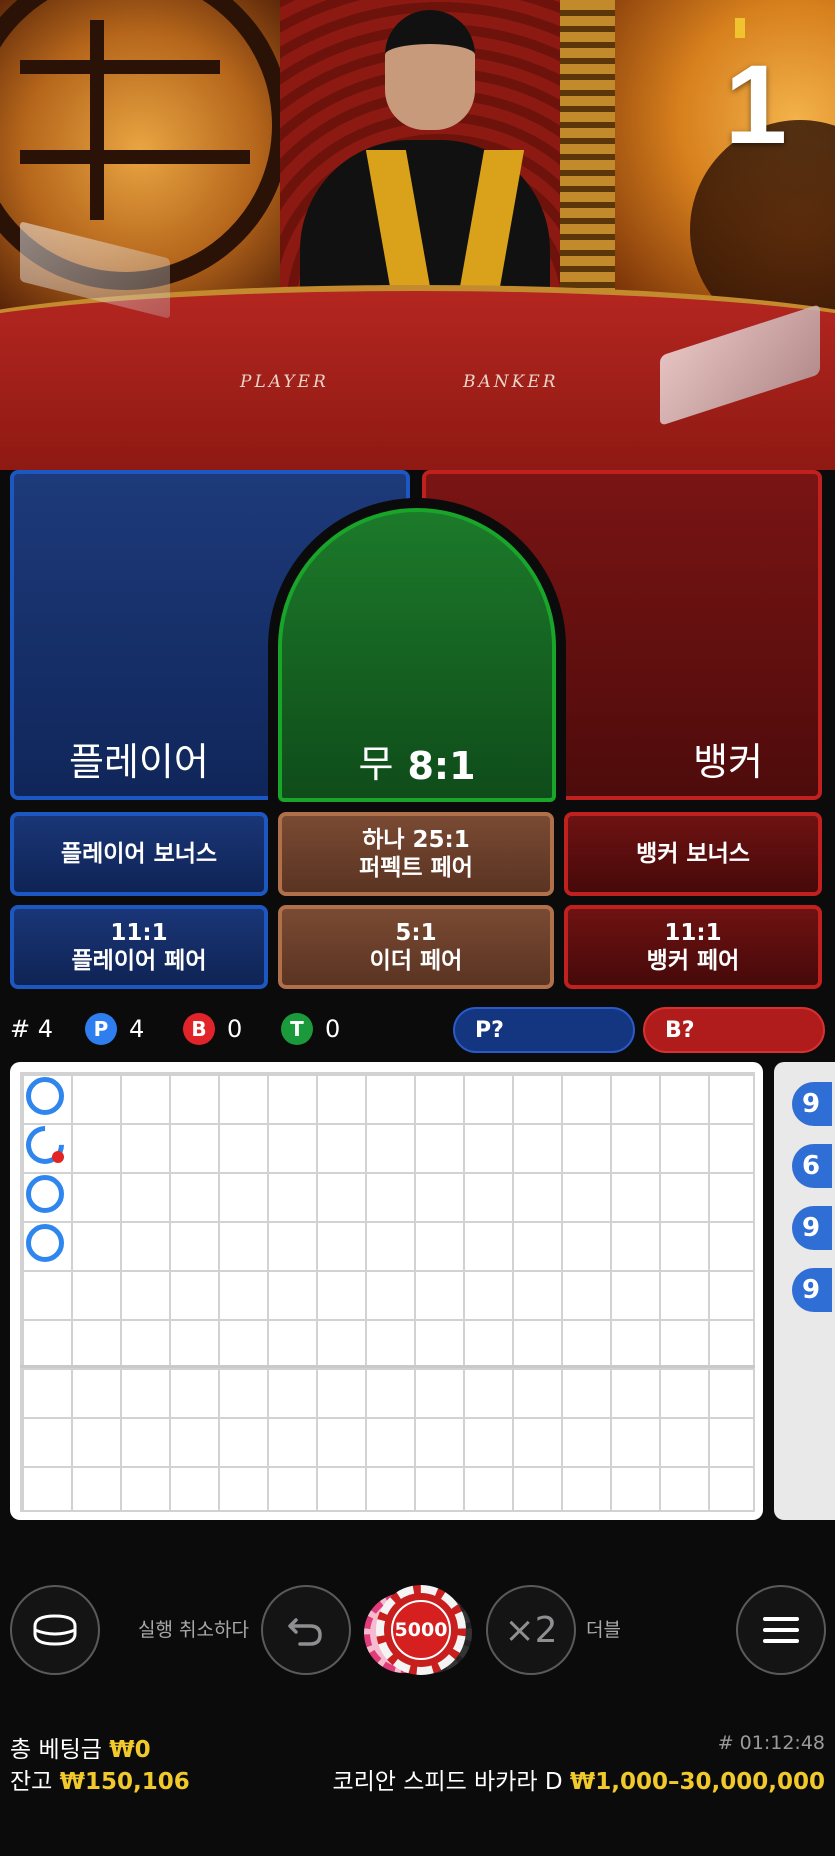 The width and height of the screenshot is (835, 1856). Describe the element at coordinates (417, 1029) in the screenshot. I see `result-stats-bar: # 4 P 4 B 0 T 0 P? B?` at that location.